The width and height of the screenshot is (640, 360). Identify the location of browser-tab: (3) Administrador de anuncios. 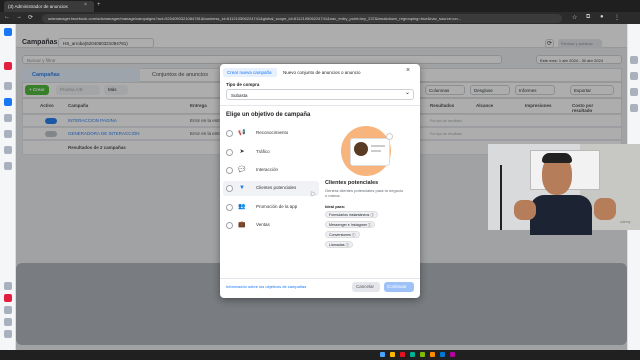
(49, 6).